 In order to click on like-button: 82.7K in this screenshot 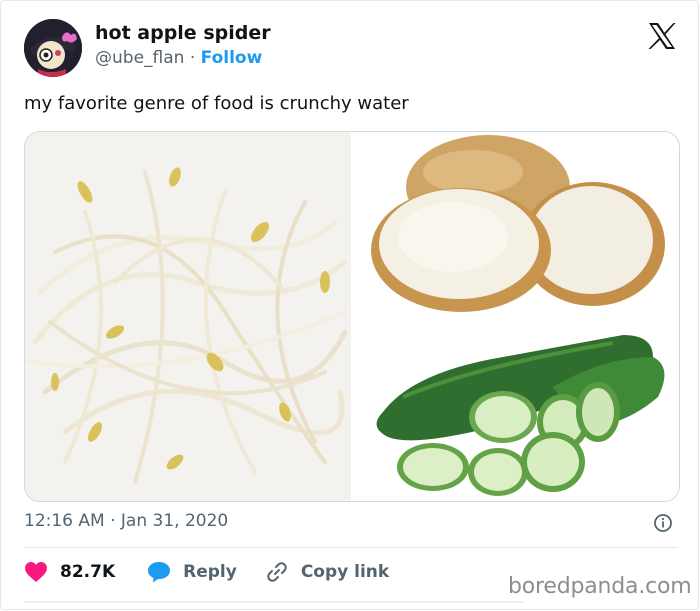, I will do `click(69, 572)`.